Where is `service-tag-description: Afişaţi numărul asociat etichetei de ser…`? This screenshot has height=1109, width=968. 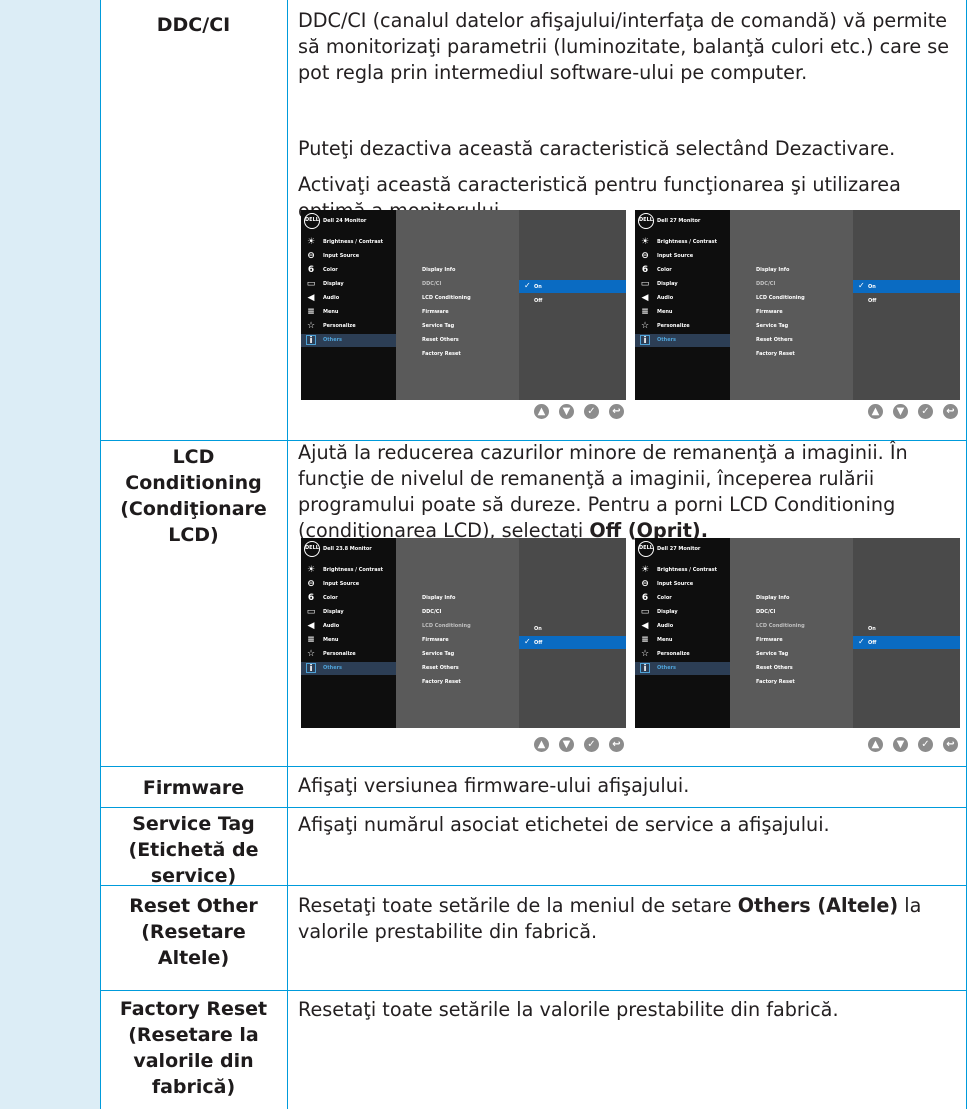
service-tag-description: Afişaţi numărul asociat etichetei de ser… is located at coordinates (564, 824).